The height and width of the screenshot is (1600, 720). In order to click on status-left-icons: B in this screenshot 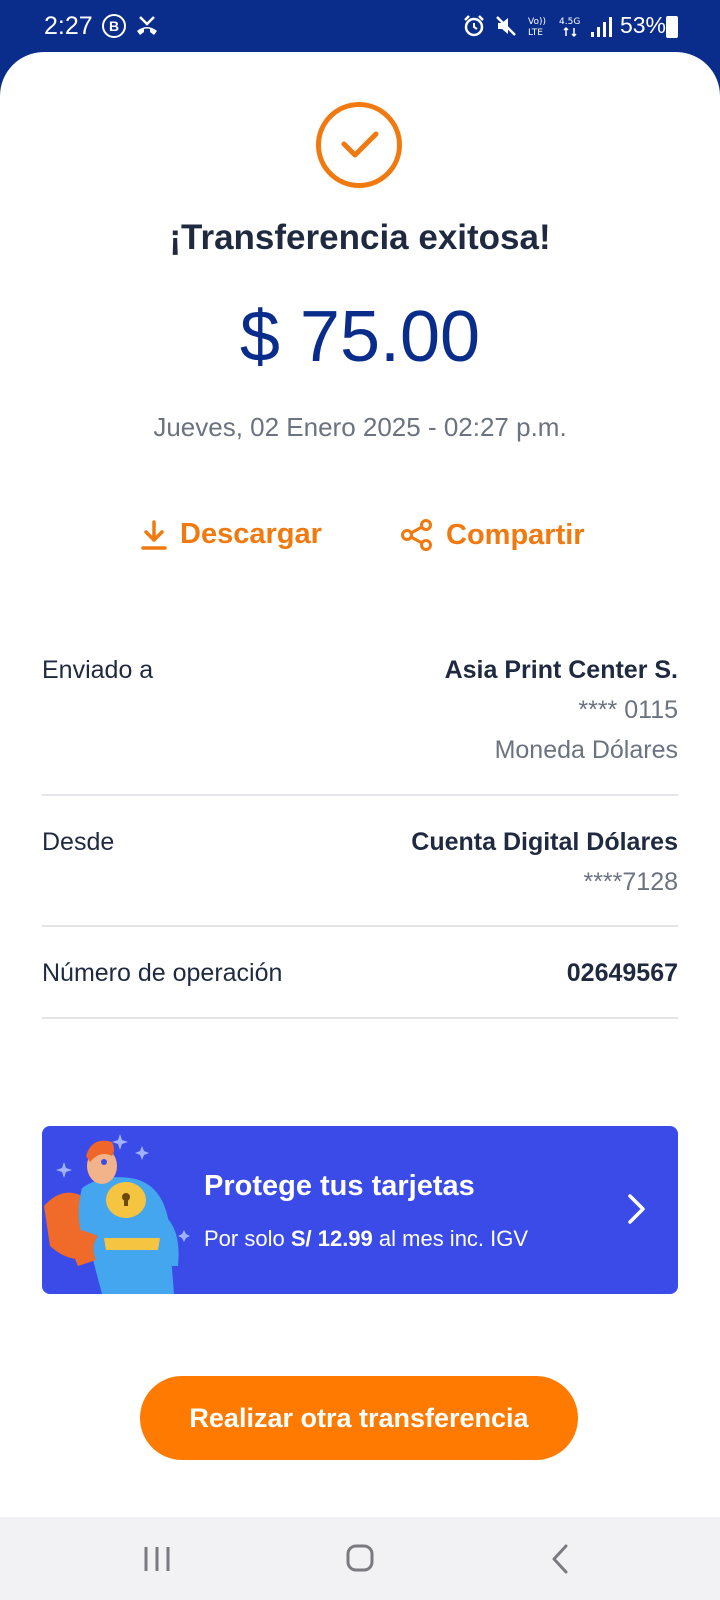, I will do `click(131, 26)`.